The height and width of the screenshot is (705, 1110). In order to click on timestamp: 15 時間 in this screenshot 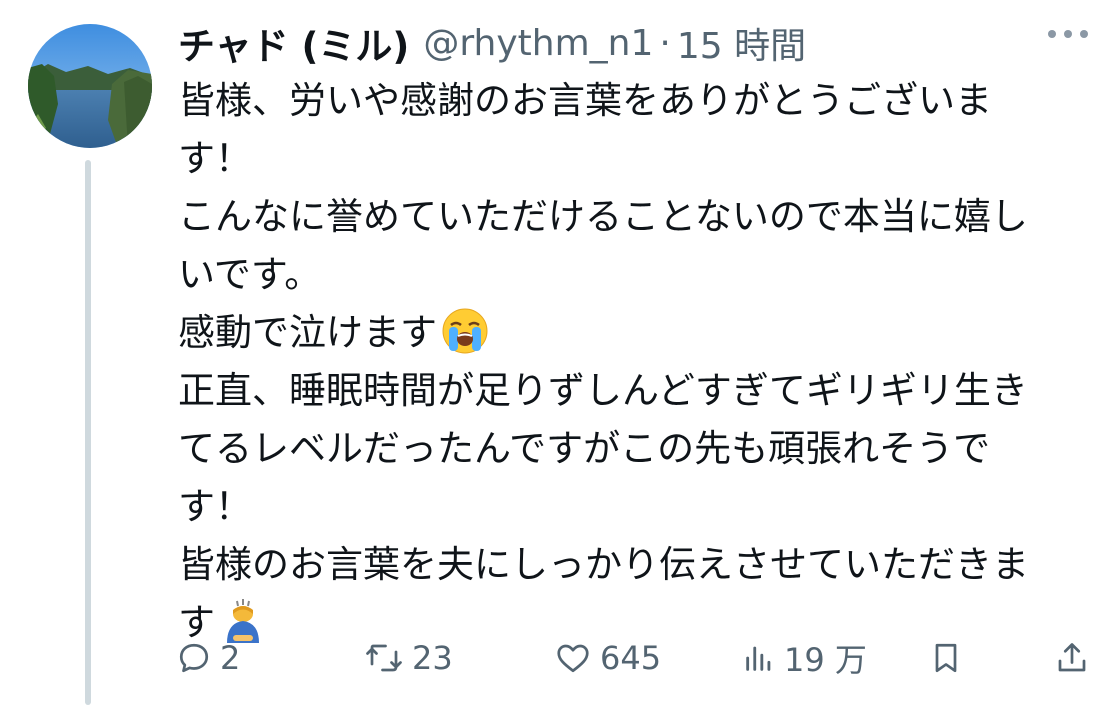, I will do `click(741, 43)`.